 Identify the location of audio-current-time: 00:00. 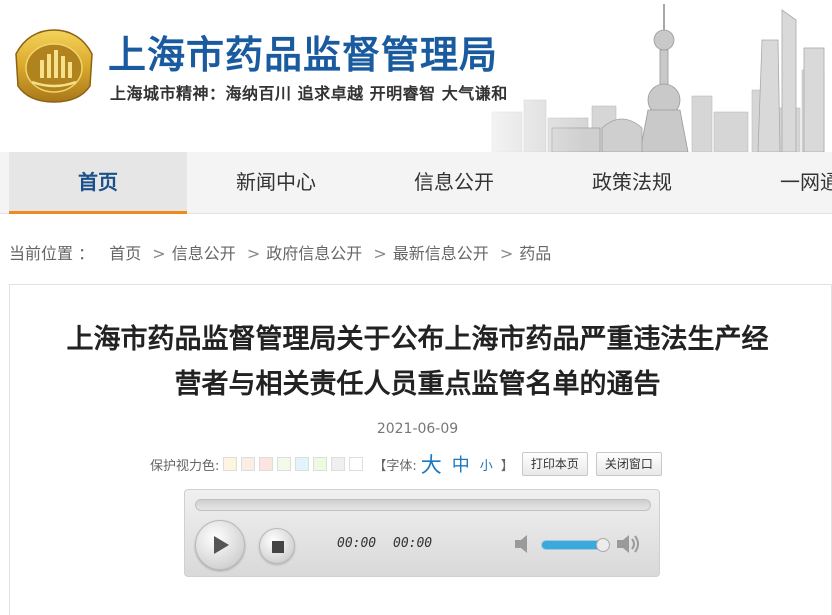
(357, 543).